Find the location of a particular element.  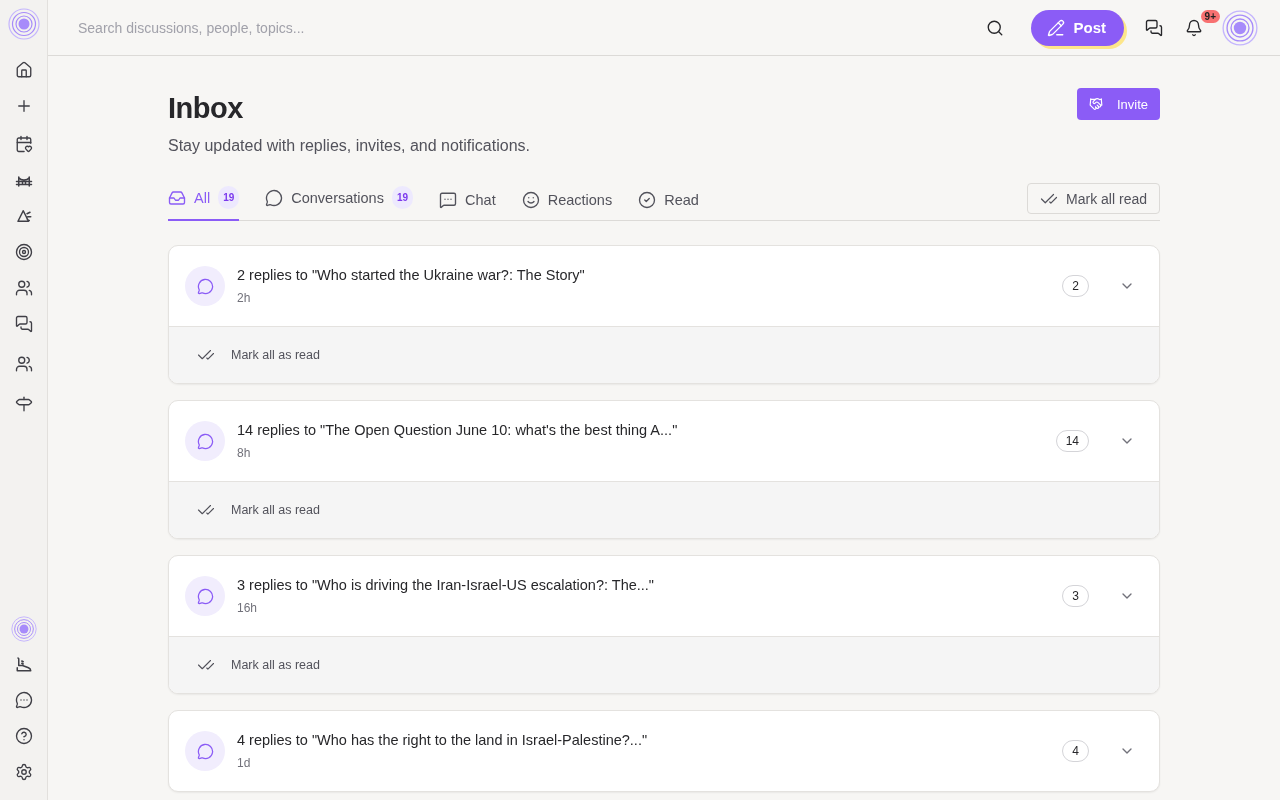

handshake-icon is located at coordinates (1095, 104).